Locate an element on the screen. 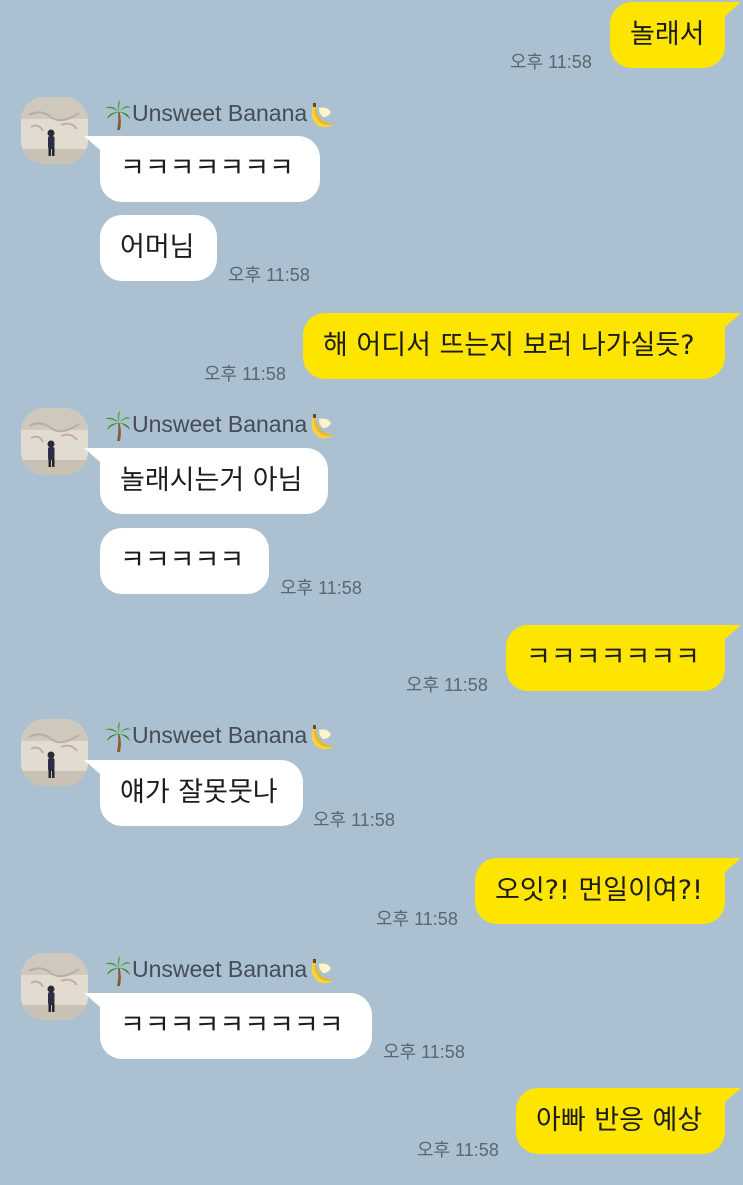  their-message-bubble: 얘가 잘못뭇나 is located at coordinates (201, 793).